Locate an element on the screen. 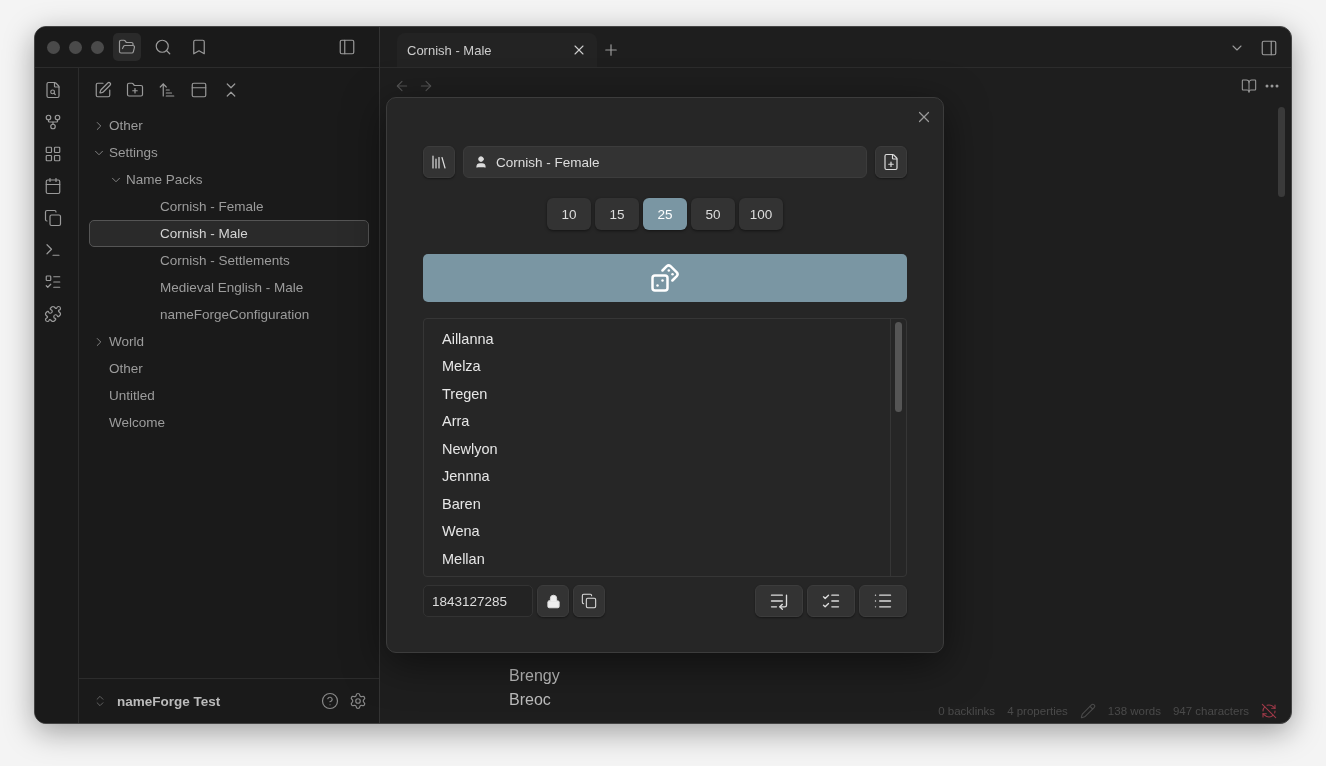 This screenshot has height=766, width=1326. calendar-icon is located at coordinates (52, 186).